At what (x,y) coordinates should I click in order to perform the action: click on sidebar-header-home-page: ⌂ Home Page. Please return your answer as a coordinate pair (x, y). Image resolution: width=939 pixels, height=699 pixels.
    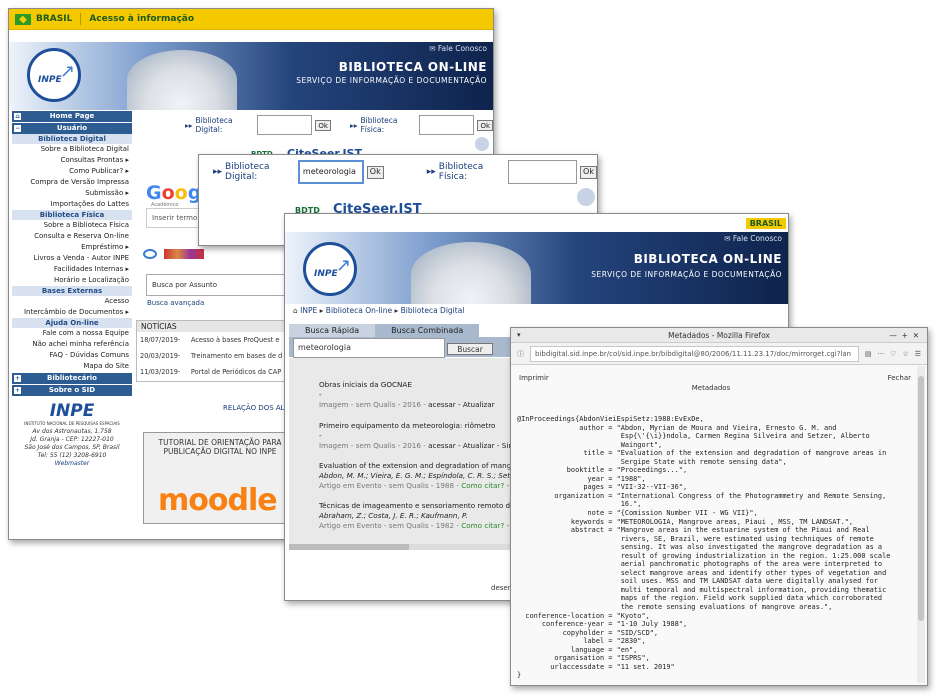
    Looking at the image, I should click on (72, 116).